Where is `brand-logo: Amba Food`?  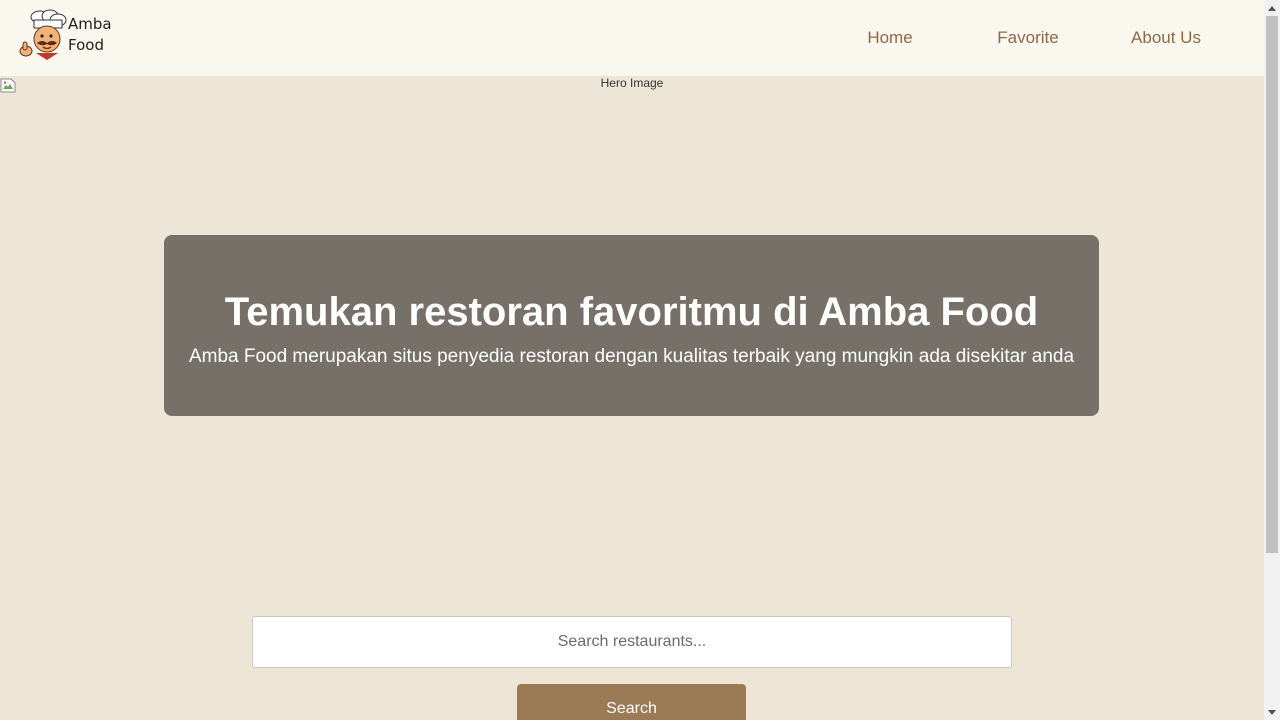
brand-logo: Amba Food is located at coordinates (68, 35).